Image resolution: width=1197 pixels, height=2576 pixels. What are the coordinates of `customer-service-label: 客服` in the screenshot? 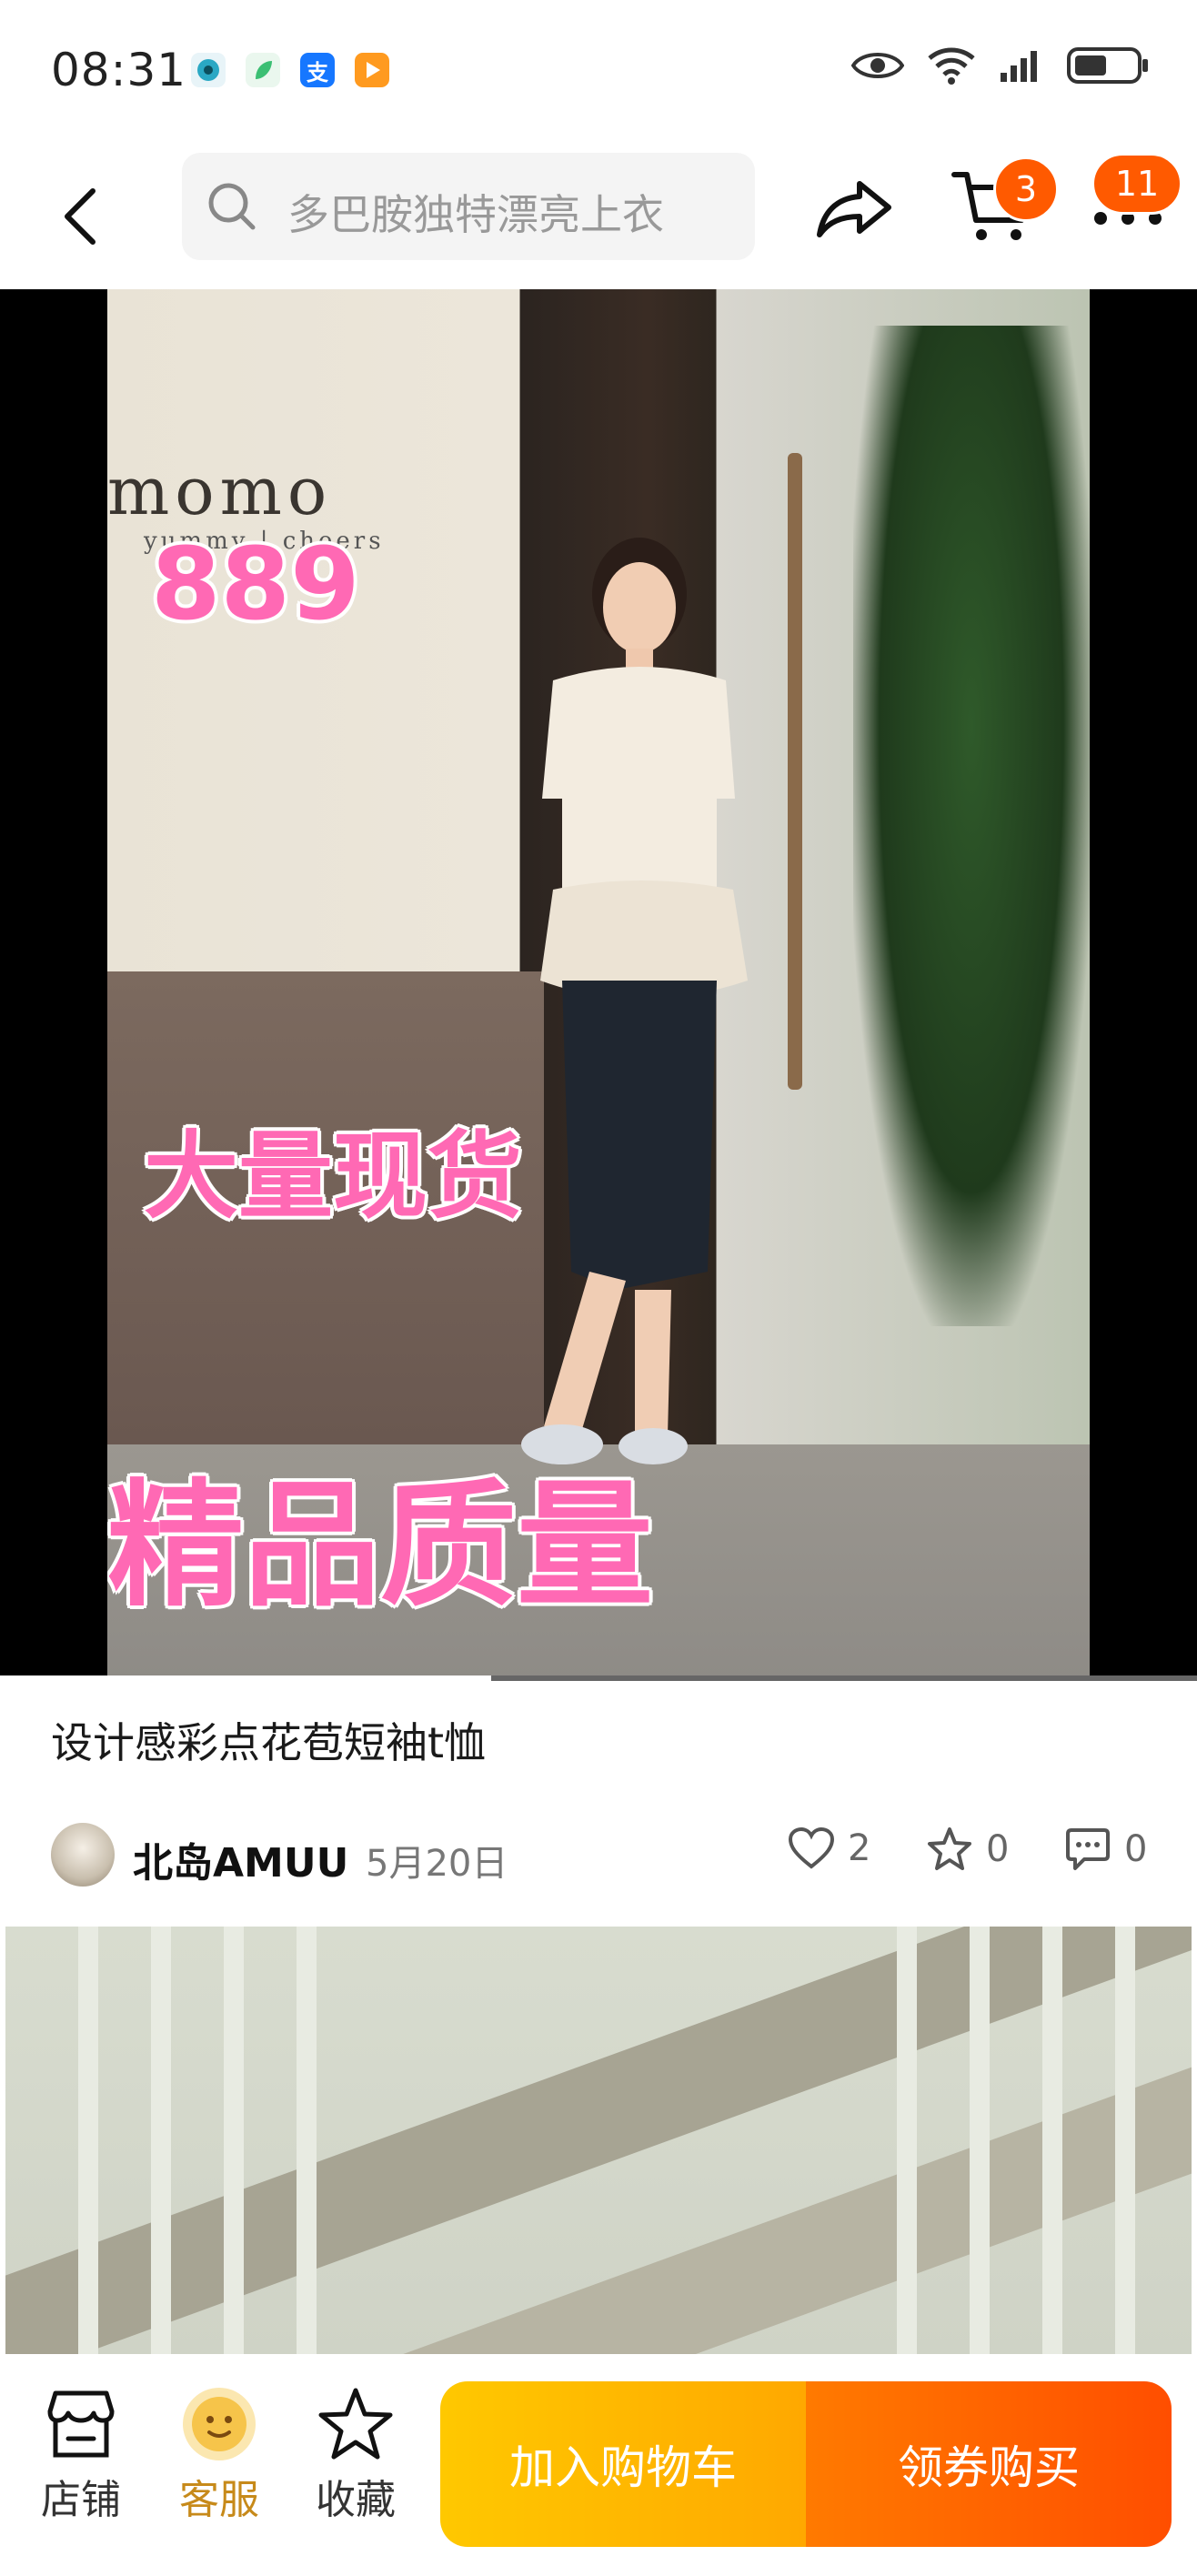 It's located at (219, 2500).